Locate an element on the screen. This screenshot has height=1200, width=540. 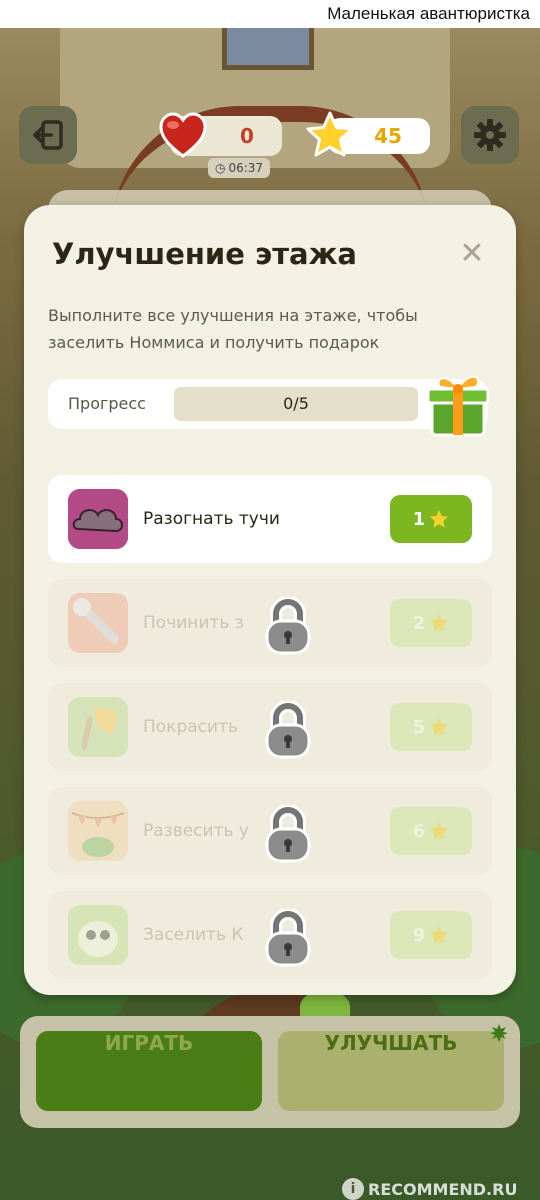
life-timer: ◷ 06:37 is located at coordinates (239, 168).